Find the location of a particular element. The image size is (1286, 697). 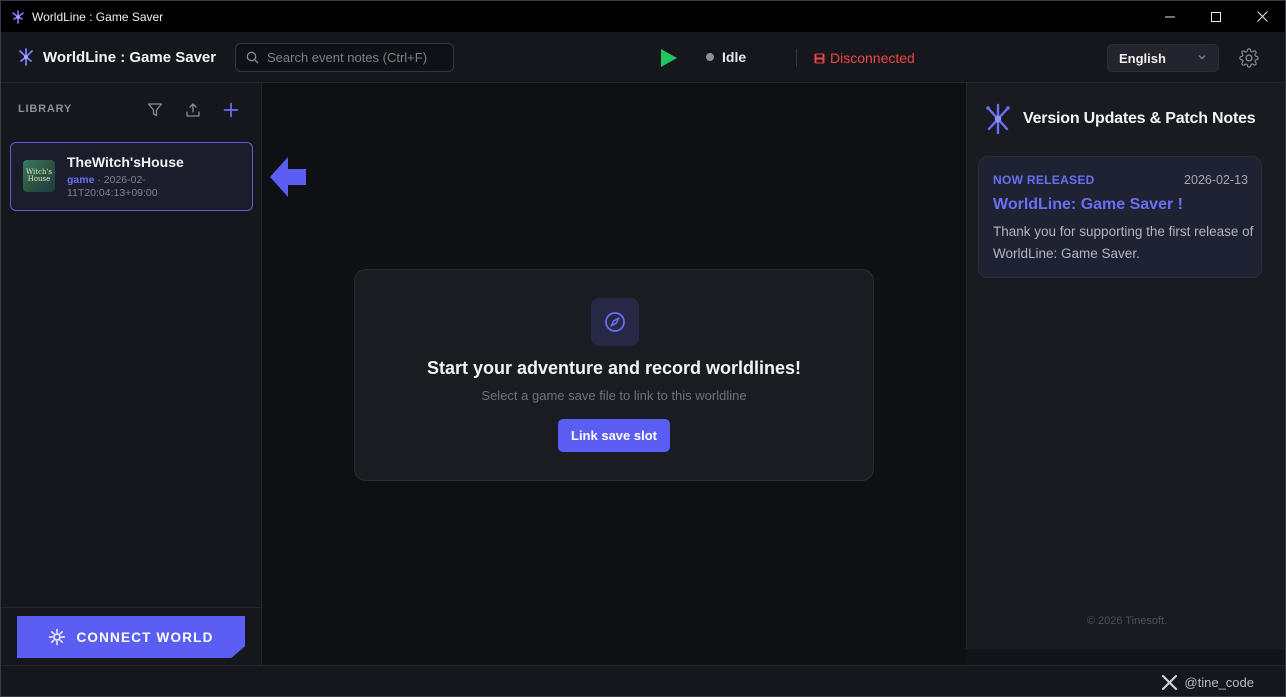

thumbnail-text: Witch's House is located at coordinates (39, 175).